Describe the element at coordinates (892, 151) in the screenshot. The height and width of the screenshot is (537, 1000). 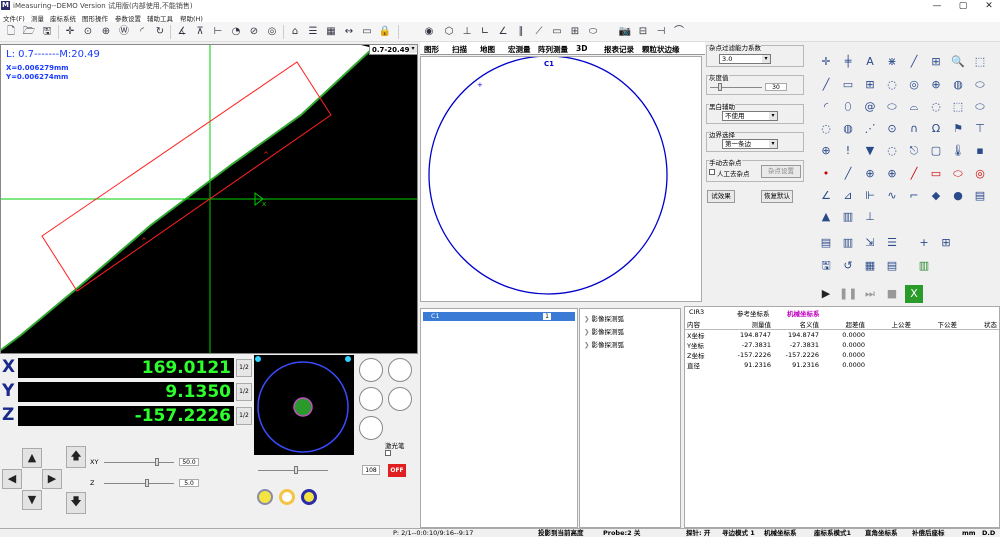
I see `dashed-circle-2-icon: ◌` at that location.